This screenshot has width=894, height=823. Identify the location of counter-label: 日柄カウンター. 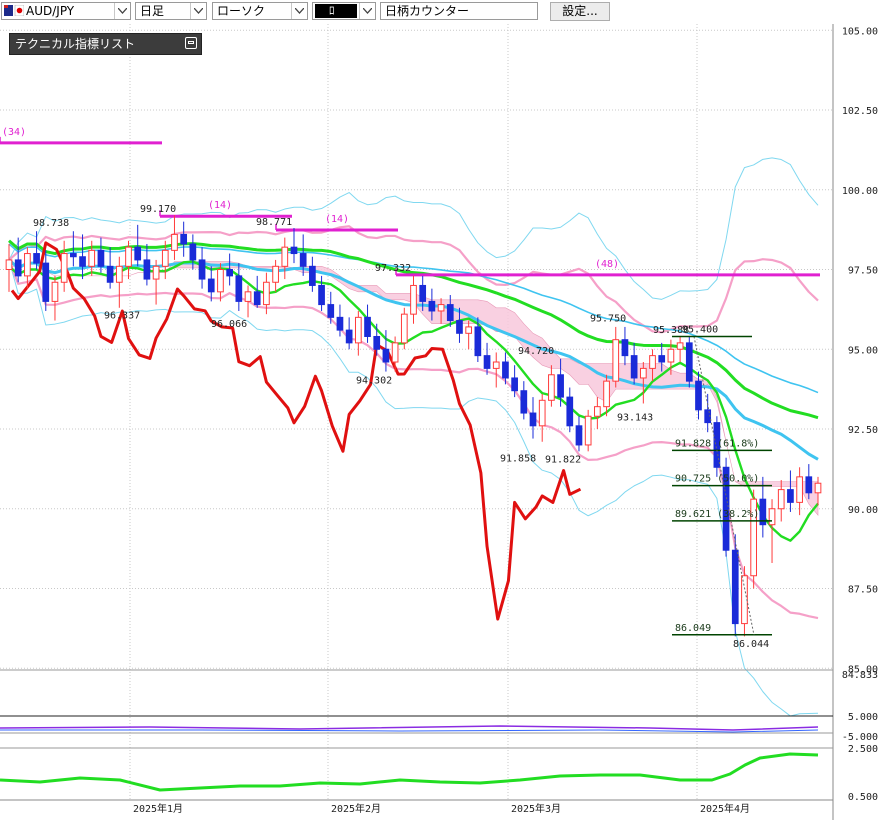
(427, 11).